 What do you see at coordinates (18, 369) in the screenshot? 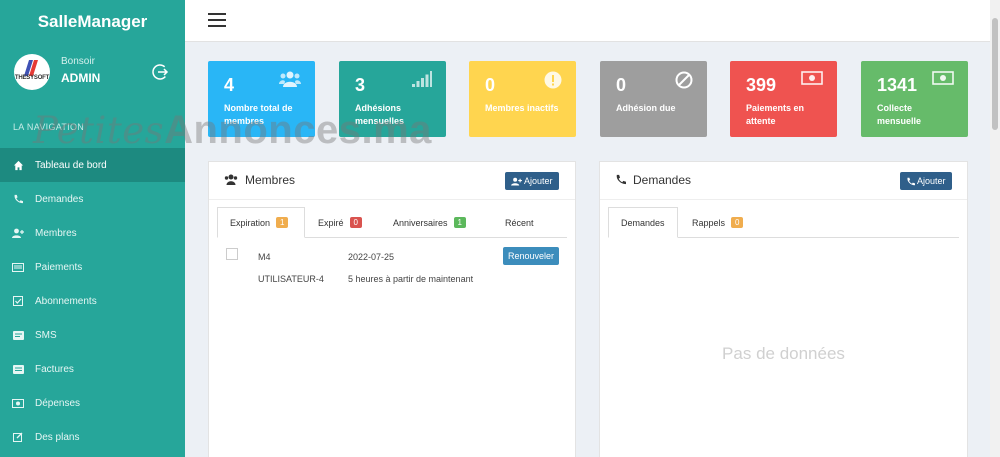
I see `invoice-icon` at bounding box center [18, 369].